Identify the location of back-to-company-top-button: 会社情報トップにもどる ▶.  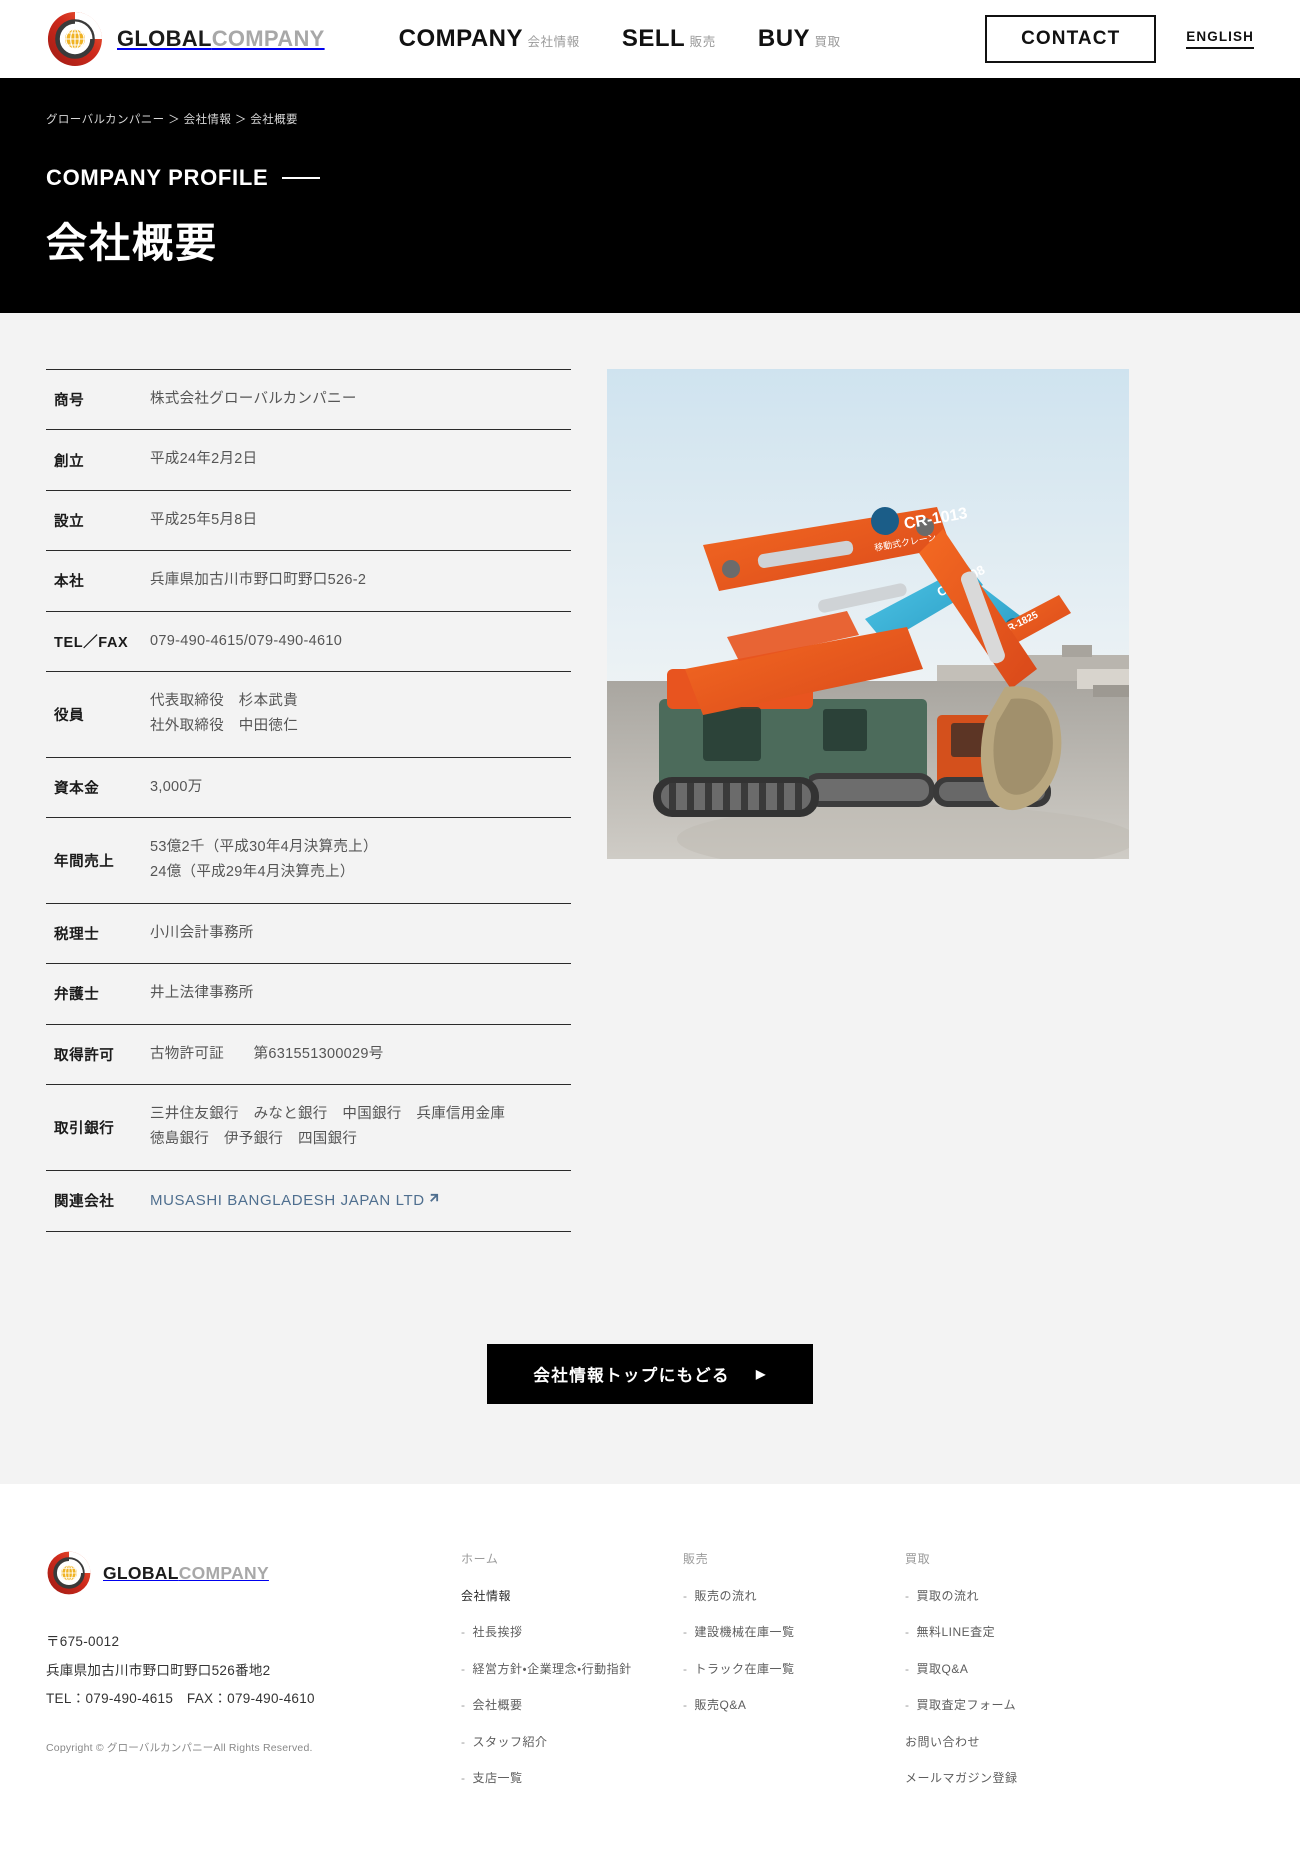
(650, 1374).